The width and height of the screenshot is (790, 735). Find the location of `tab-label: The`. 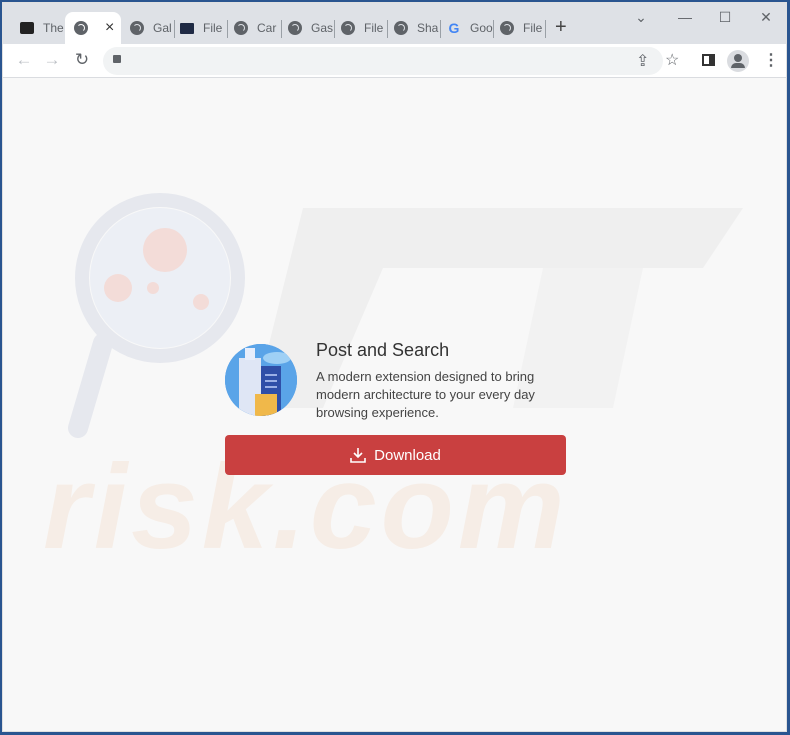

tab-label: The is located at coordinates (53, 28).